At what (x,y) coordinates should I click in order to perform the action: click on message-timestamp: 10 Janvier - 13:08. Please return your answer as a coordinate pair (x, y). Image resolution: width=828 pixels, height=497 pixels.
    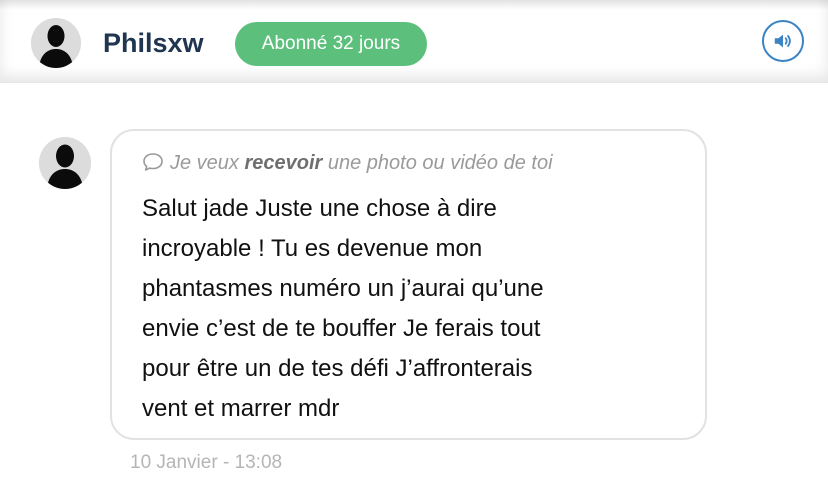
    Looking at the image, I should click on (206, 462).